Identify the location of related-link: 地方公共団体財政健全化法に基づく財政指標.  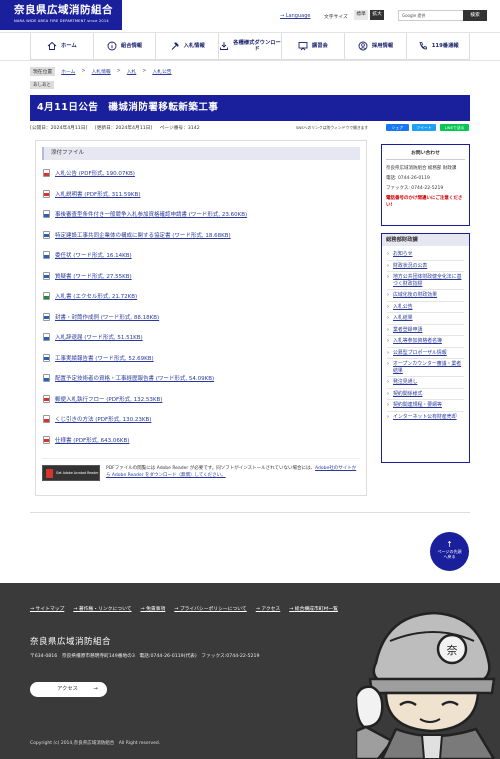
(427, 280).